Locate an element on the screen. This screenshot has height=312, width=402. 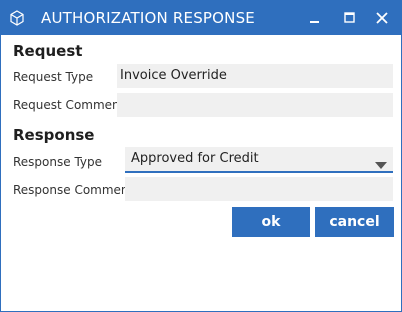
chevron-down-icon is located at coordinates (381, 167).